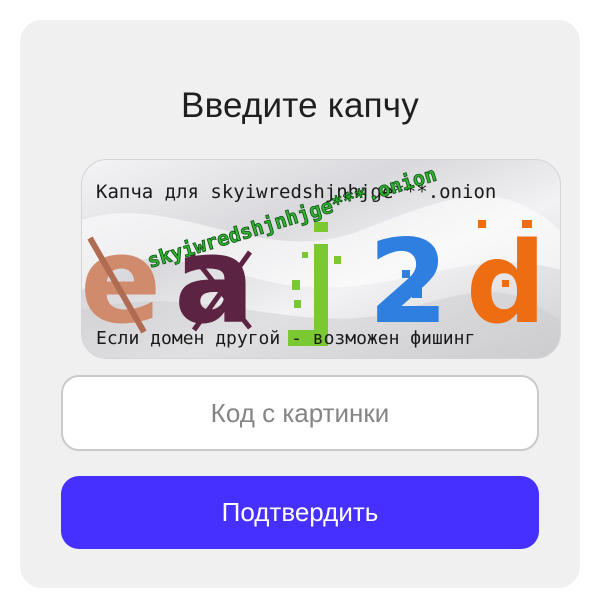  I want to click on captcha-letter-d: d, so click(506, 284).